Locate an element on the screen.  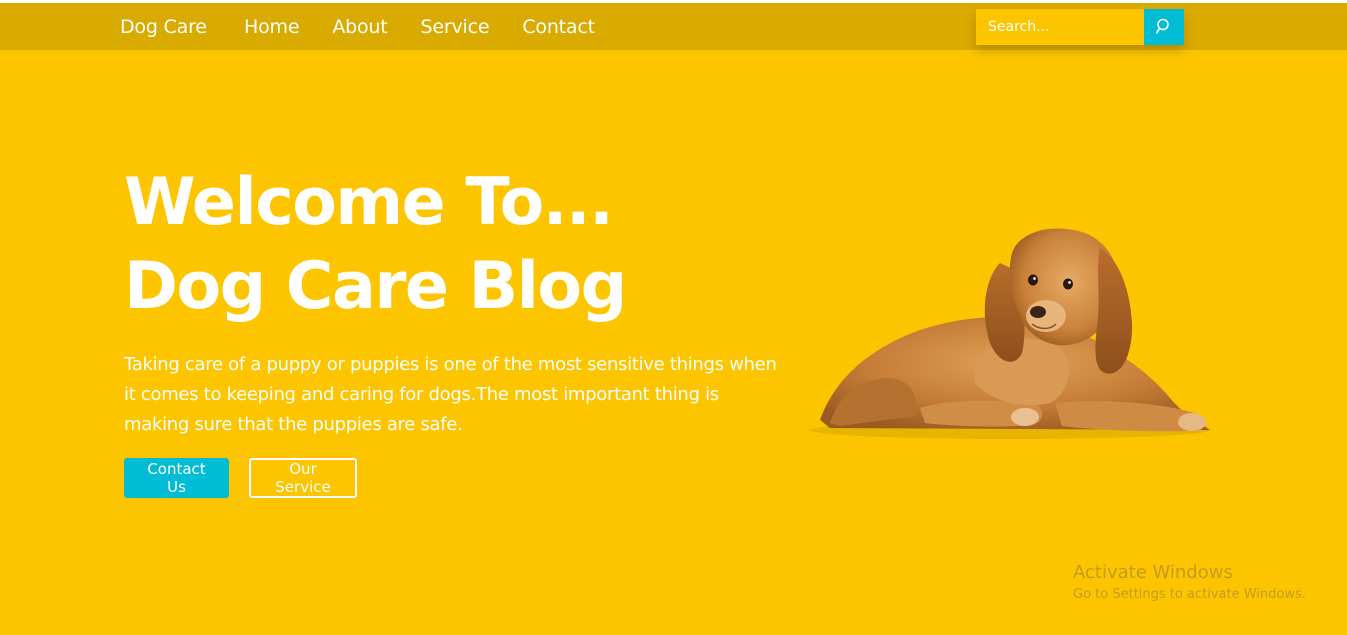
search-icon is located at coordinates (1163, 27).